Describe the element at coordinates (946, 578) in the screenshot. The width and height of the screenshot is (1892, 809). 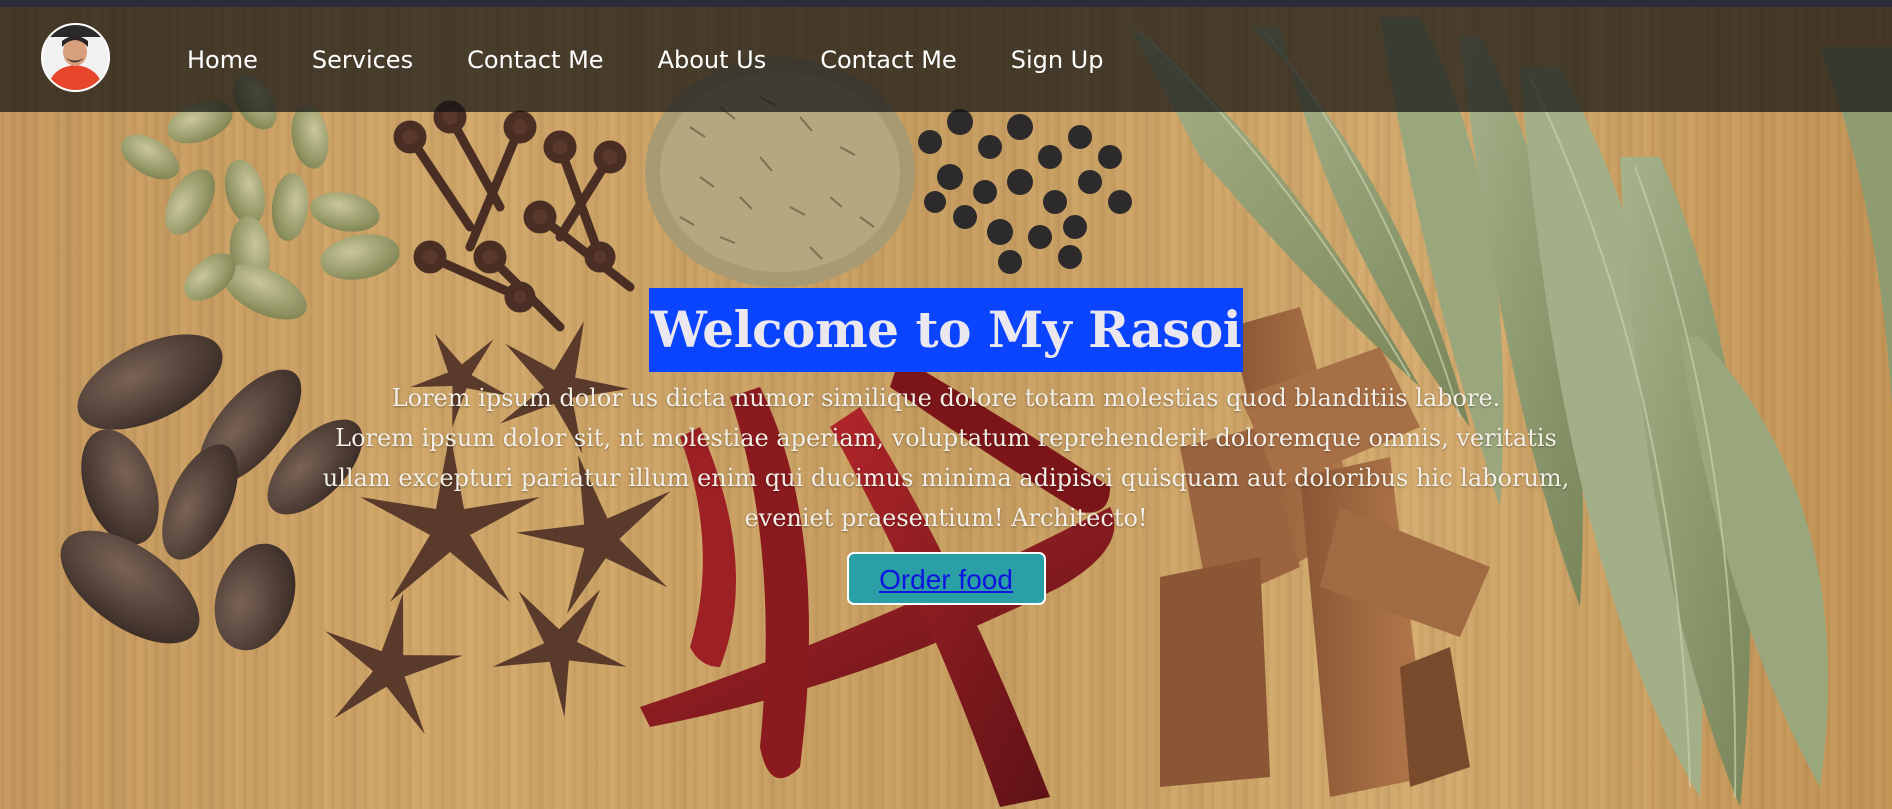
I see `order-food-button: Order food` at that location.